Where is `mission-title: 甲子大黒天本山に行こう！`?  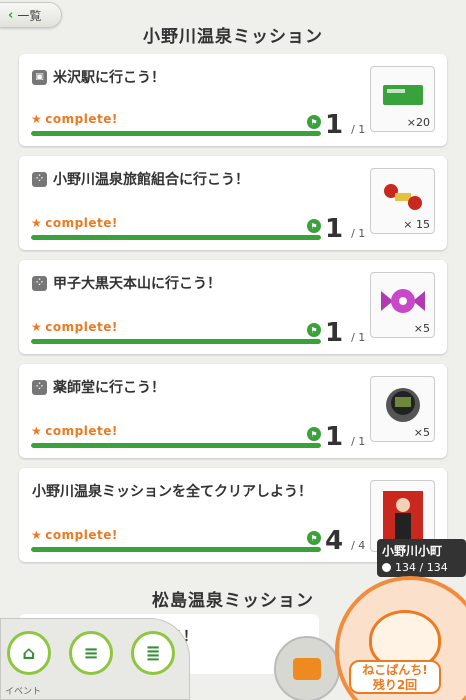
mission-title: 甲子大黒天本山に行こう！ is located at coordinates (137, 284).